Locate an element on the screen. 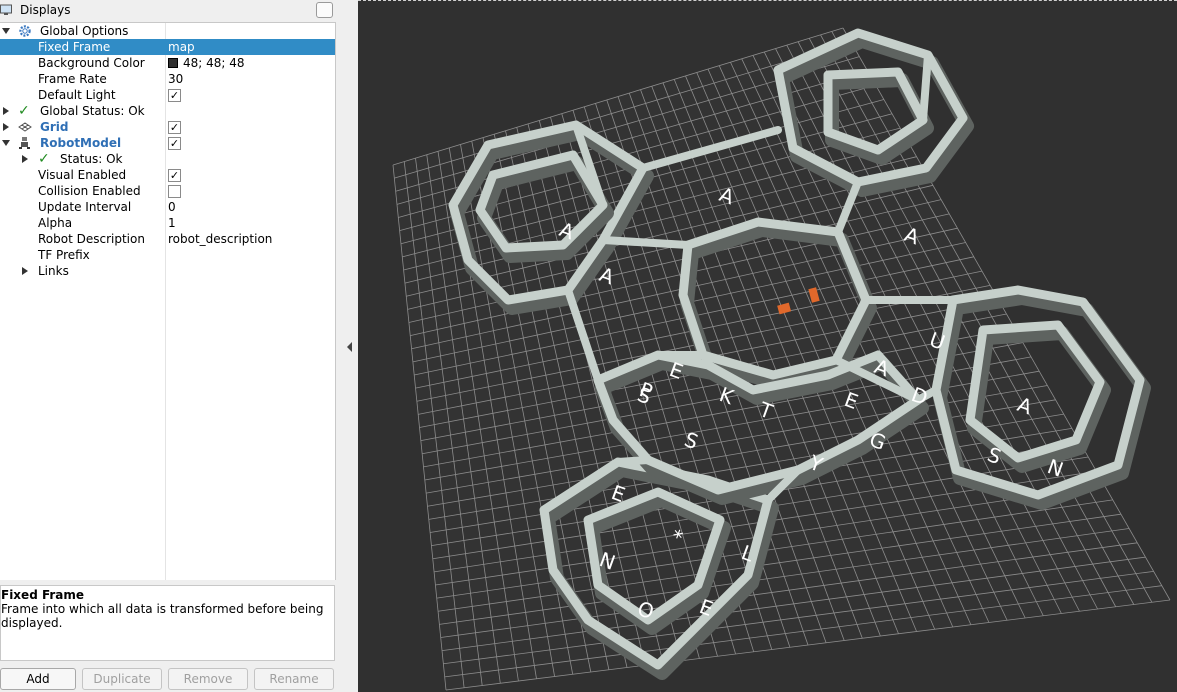 Image resolution: width=1177 pixels, height=692 pixels. tree-row-links: Links is located at coordinates (167, 271).